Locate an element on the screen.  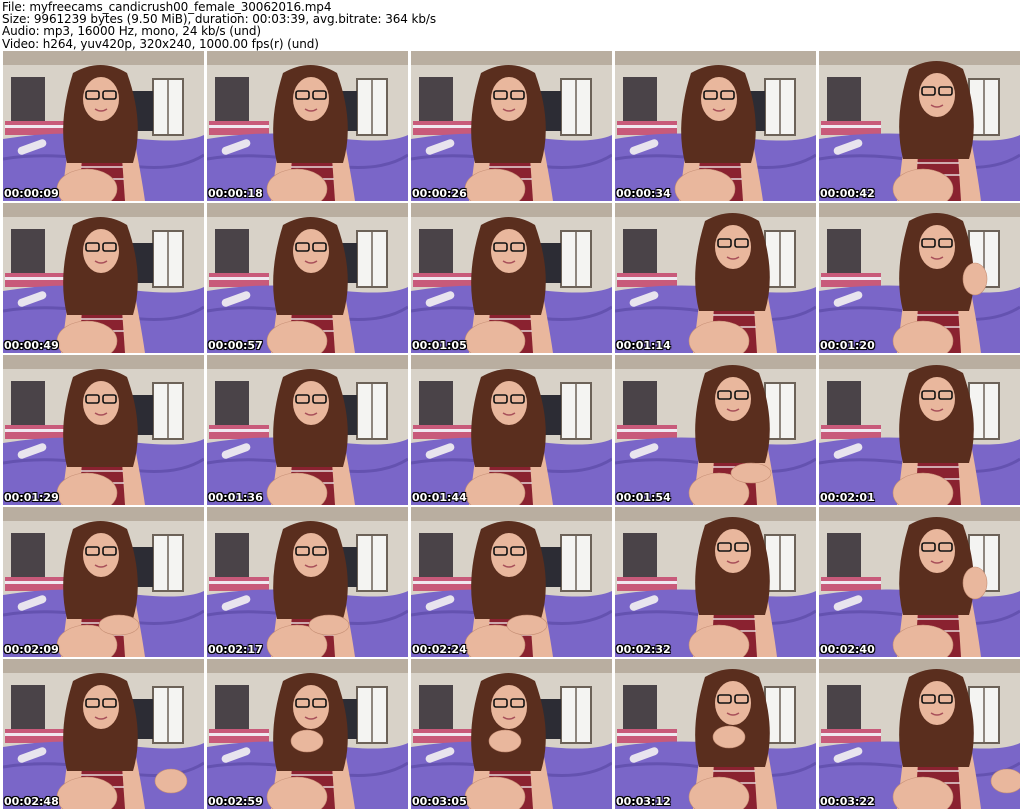
thumbnail-frame: 00:03:05 is located at coordinates (511, 734).